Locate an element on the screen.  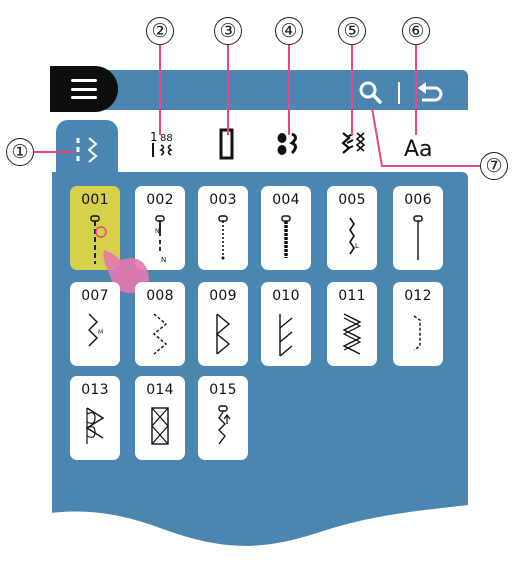
stitch-card-010: 010 is located at coordinates (286, 324).